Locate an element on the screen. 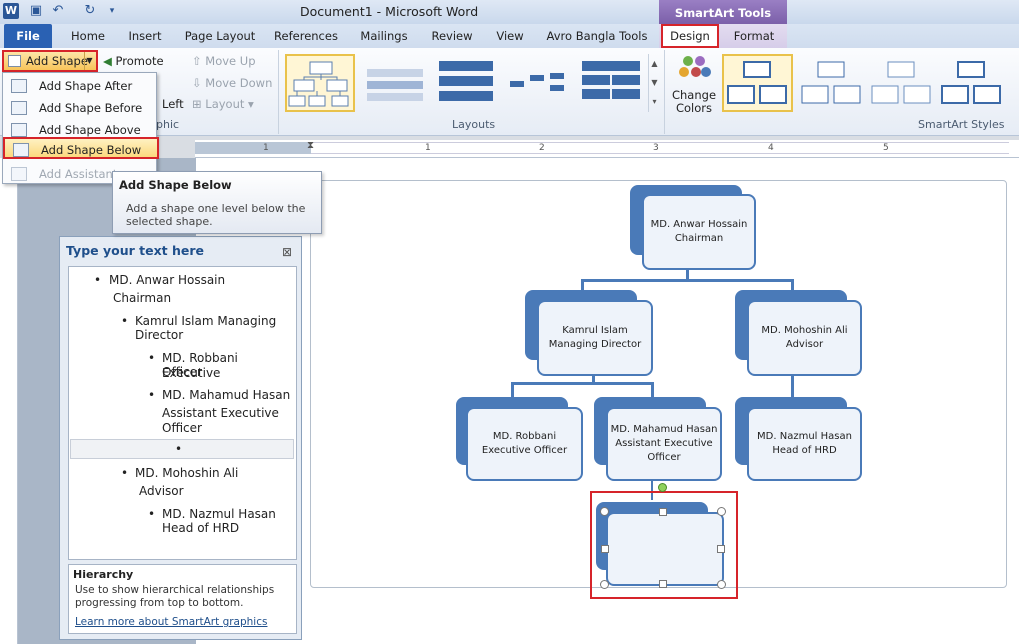 This screenshot has height=644, width=1019. tab-format: Format is located at coordinates (754, 36).